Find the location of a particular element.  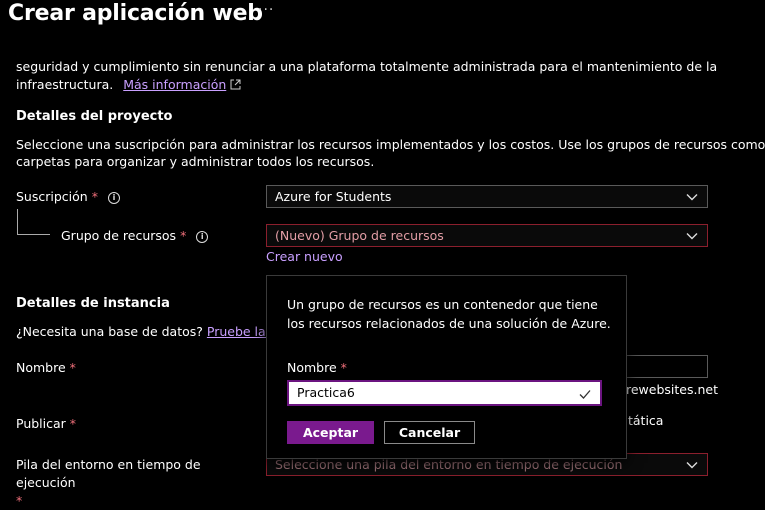

runtime-label-text: Pila del entorno en tiempo de ejecución is located at coordinates (108, 473).